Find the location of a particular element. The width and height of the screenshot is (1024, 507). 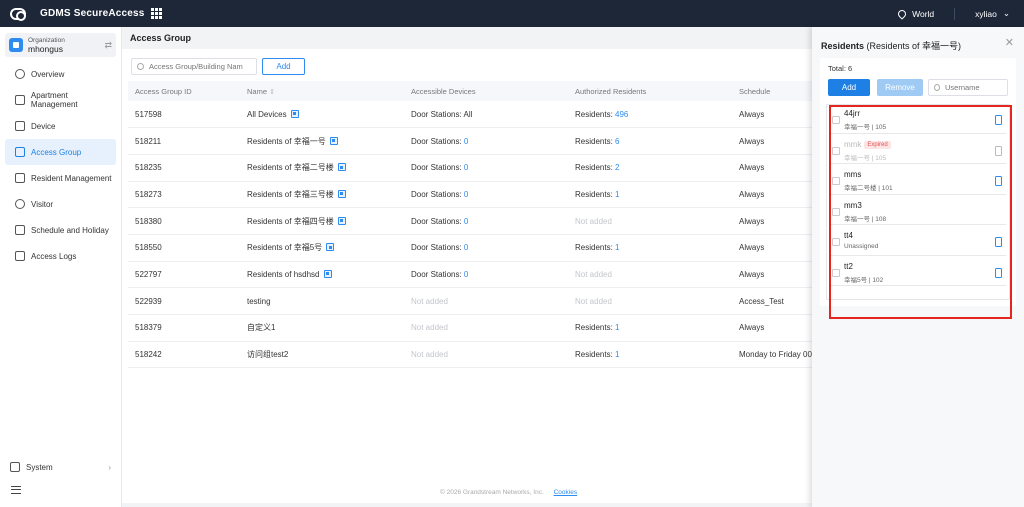

sidebar-item-device: Device is located at coordinates (60, 126).